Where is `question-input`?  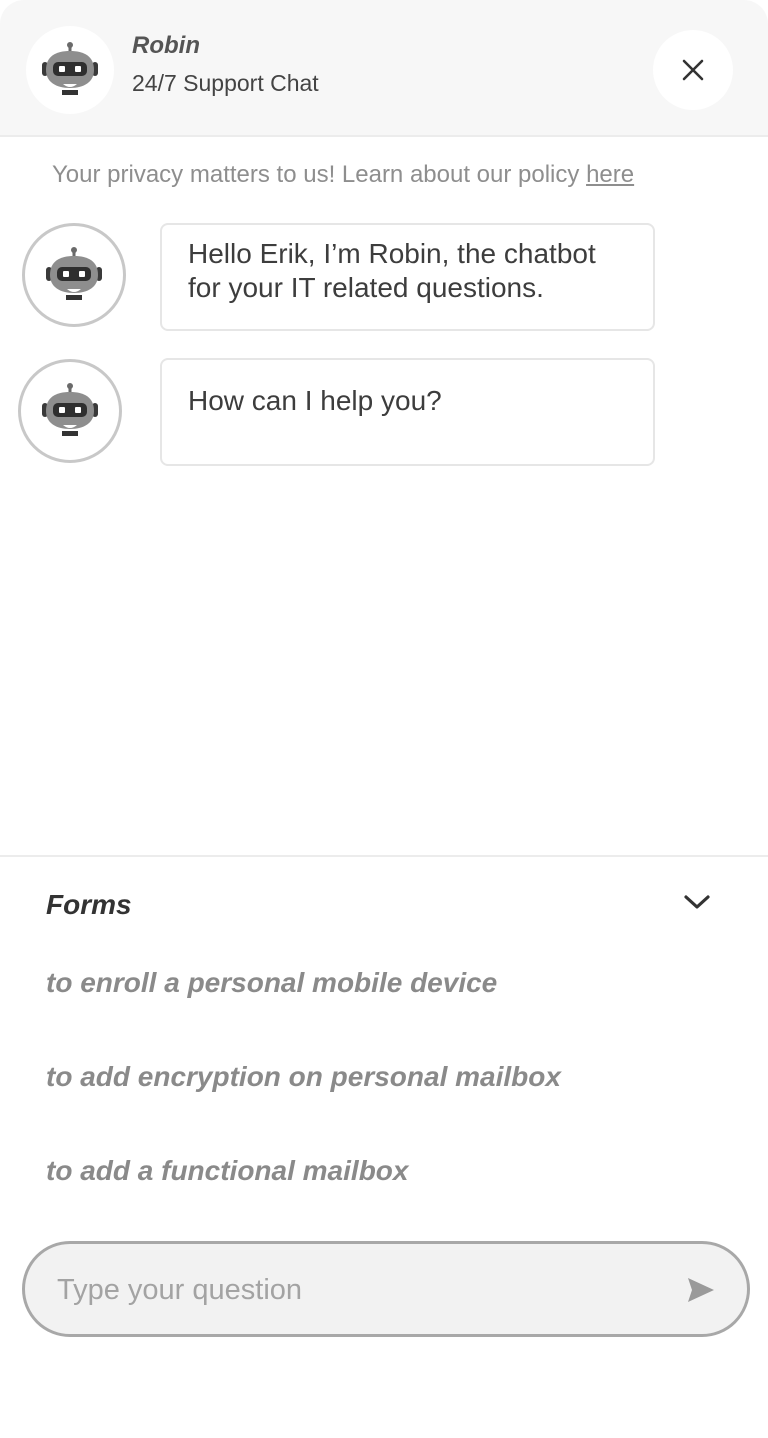 question-input is located at coordinates (357, 1290).